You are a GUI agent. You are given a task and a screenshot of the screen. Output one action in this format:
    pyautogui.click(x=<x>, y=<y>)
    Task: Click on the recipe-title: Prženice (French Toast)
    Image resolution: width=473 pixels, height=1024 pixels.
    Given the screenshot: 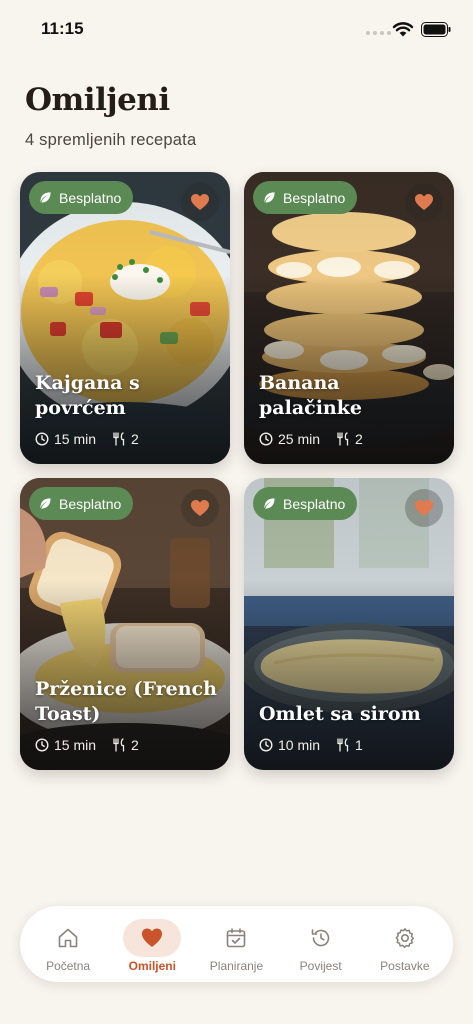 What is the action you would take?
    pyautogui.click(x=126, y=701)
    